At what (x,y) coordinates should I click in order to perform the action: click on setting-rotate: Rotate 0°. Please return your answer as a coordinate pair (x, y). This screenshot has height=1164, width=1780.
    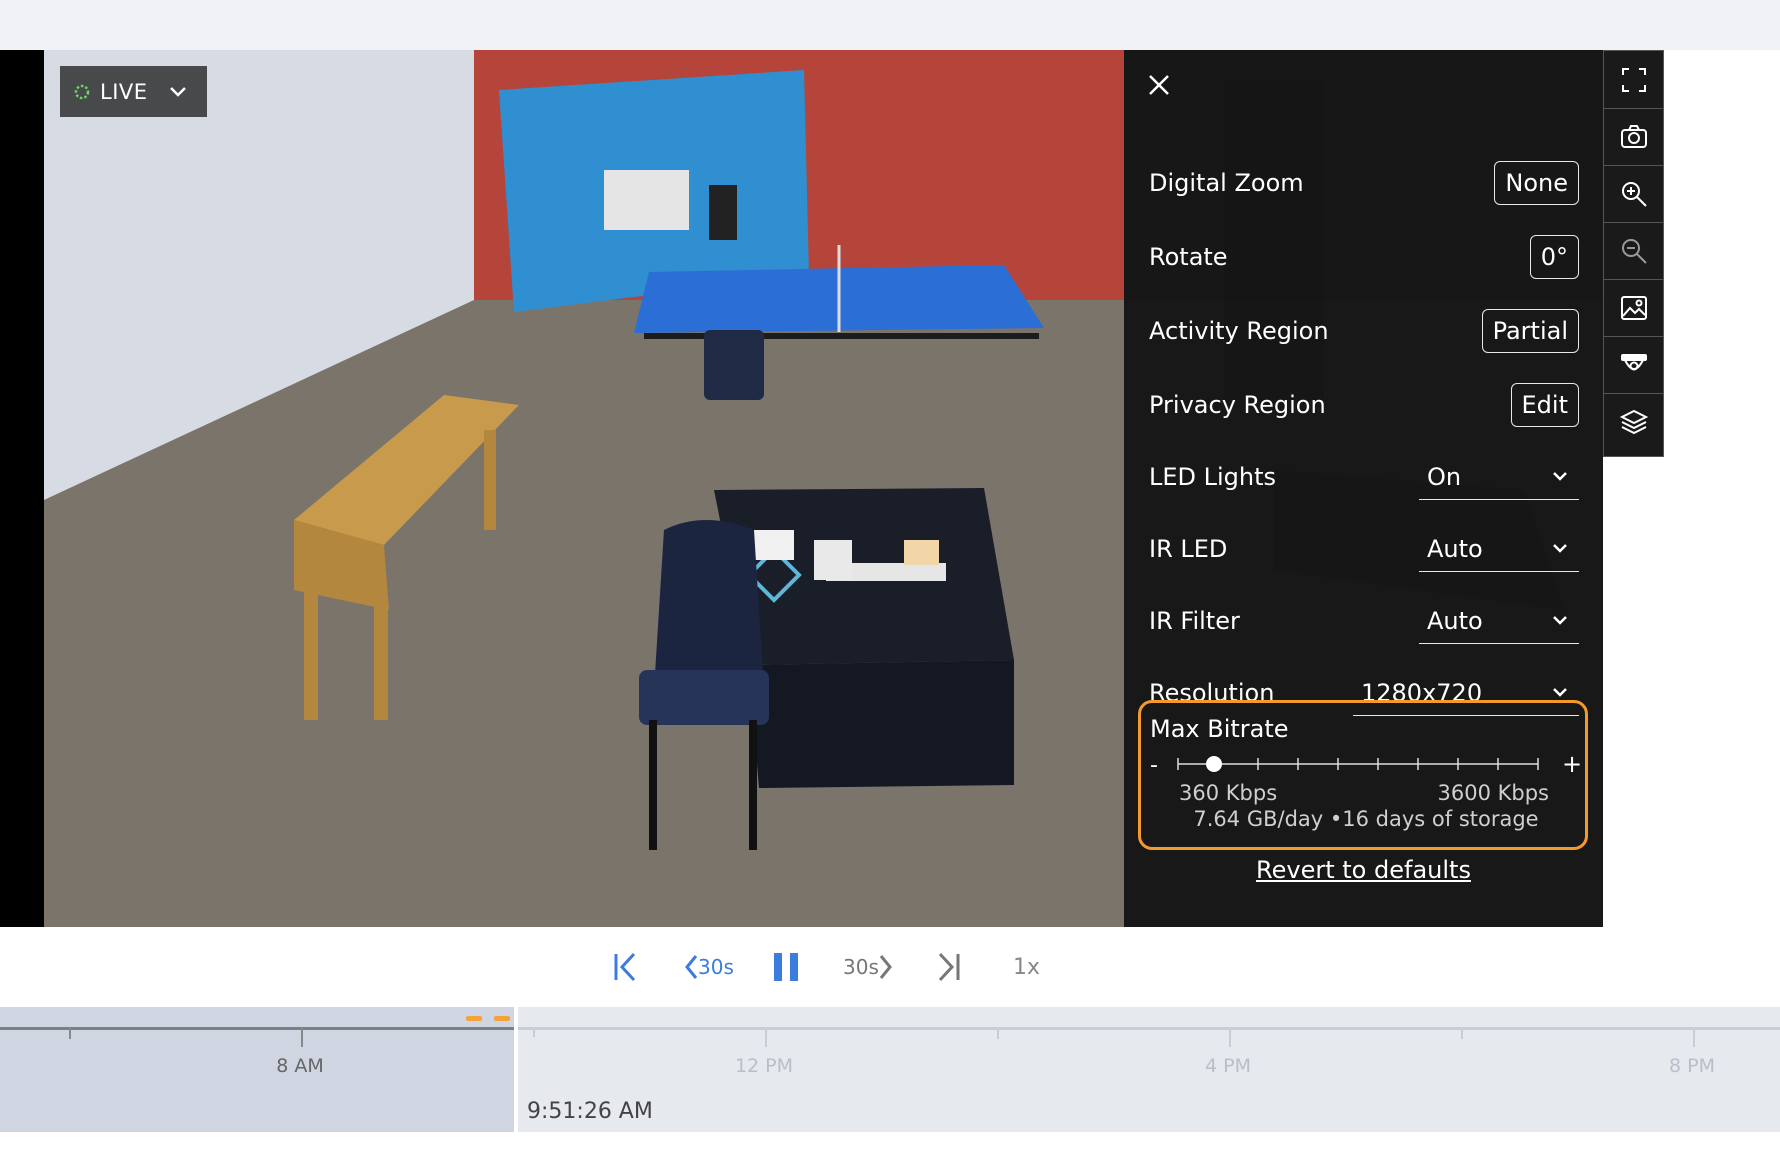
    Looking at the image, I should click on (1364, 257).